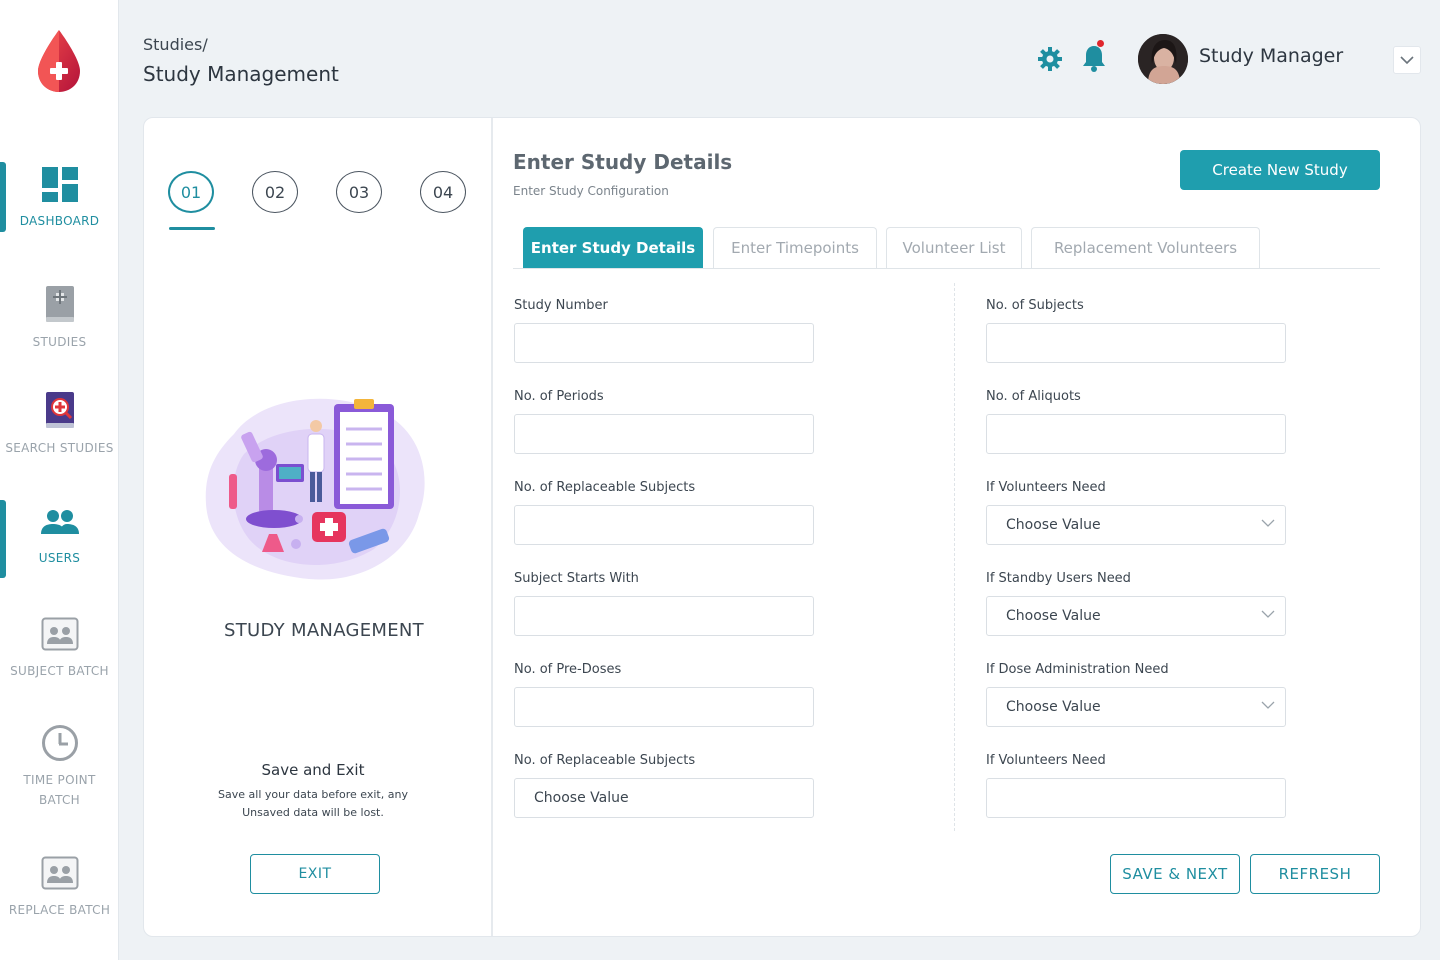 The width and height of the screenshot is (1440, 960). Describe the element at coordinates (1136, 798) in the screenshot. I see `volunteers-need-2-input` at that location.